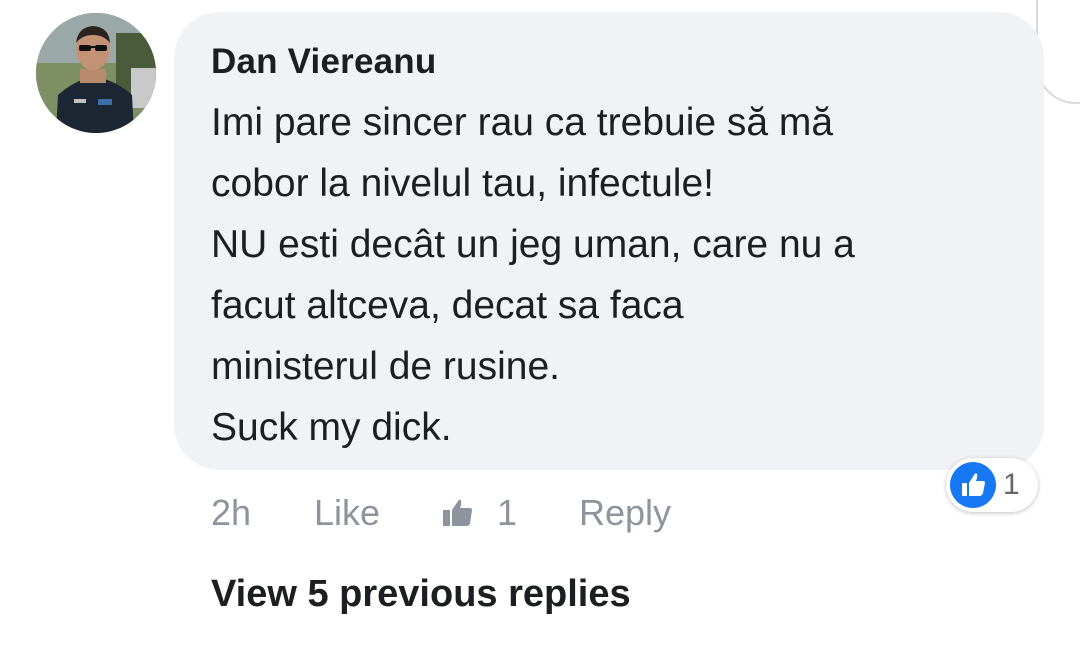  What do you see at coordinates (331, 427) in the screenshot?
I see `comment-line: Suck my dick.` at bounding box center [331, 427].